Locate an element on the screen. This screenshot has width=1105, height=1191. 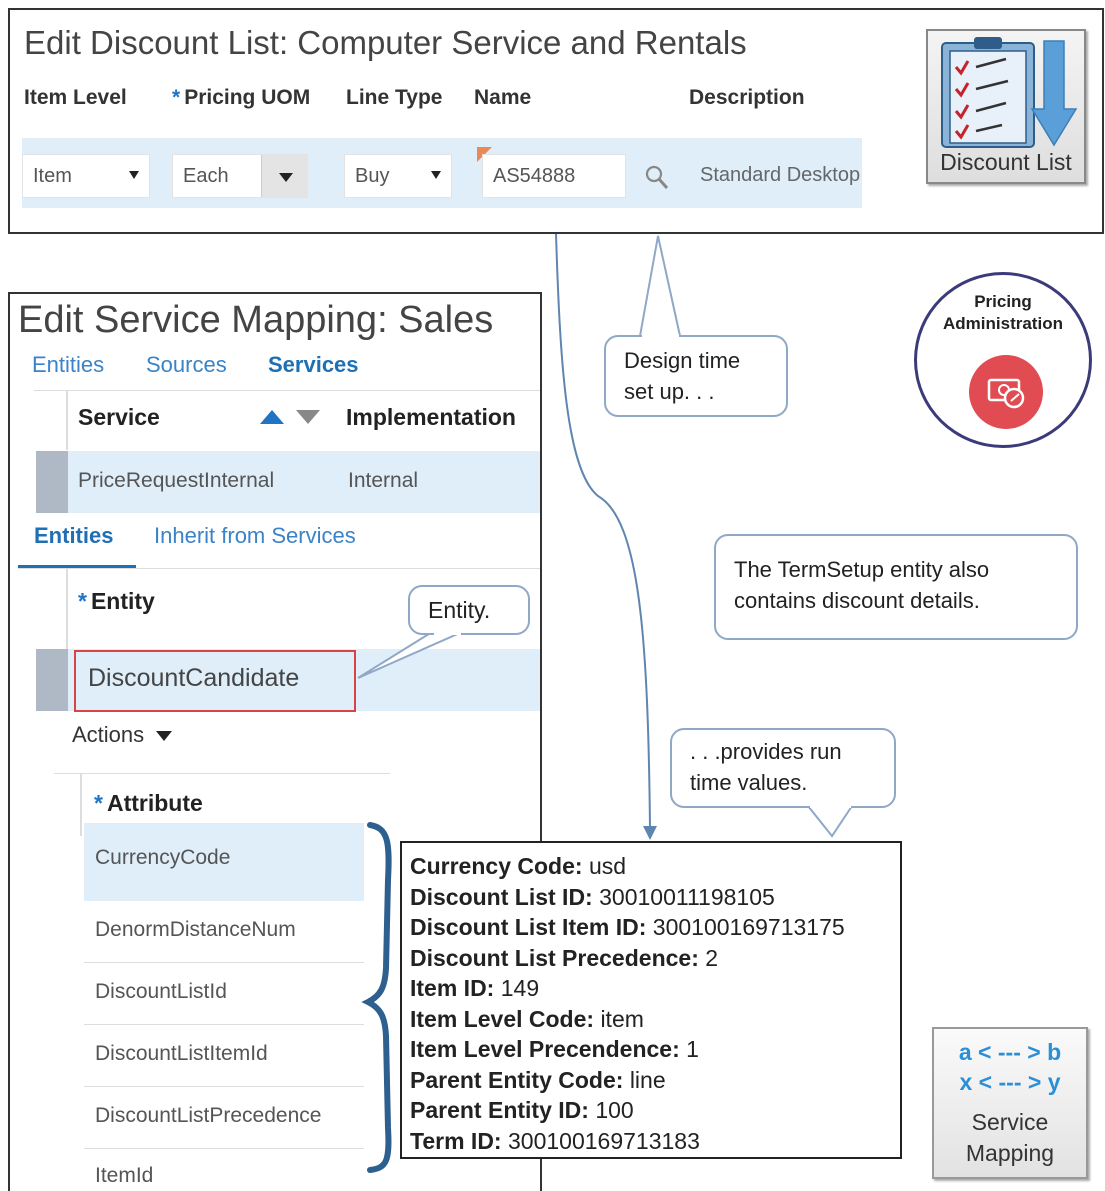
run-time-value-line: Discount List Item ID: 300100169713175 is located at coordinates (627, 927).